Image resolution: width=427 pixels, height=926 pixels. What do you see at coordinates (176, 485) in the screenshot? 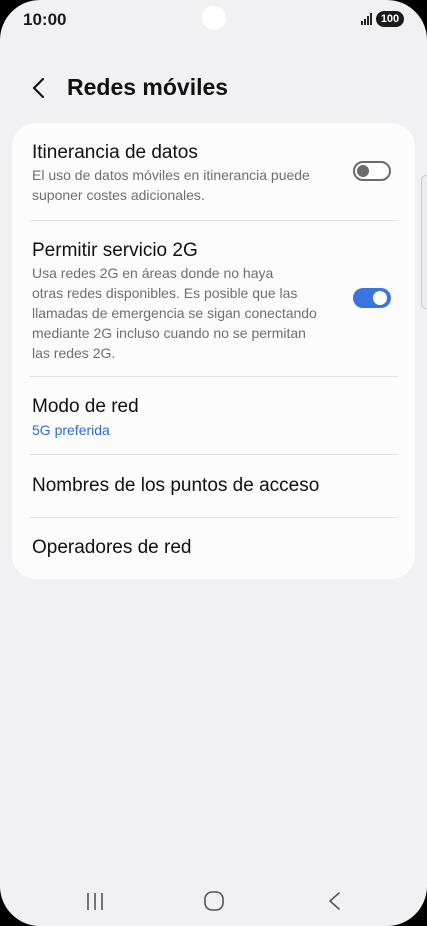
I see `apn-title: Nombres de los puntos de acceso` at bounding box center [176, 485].